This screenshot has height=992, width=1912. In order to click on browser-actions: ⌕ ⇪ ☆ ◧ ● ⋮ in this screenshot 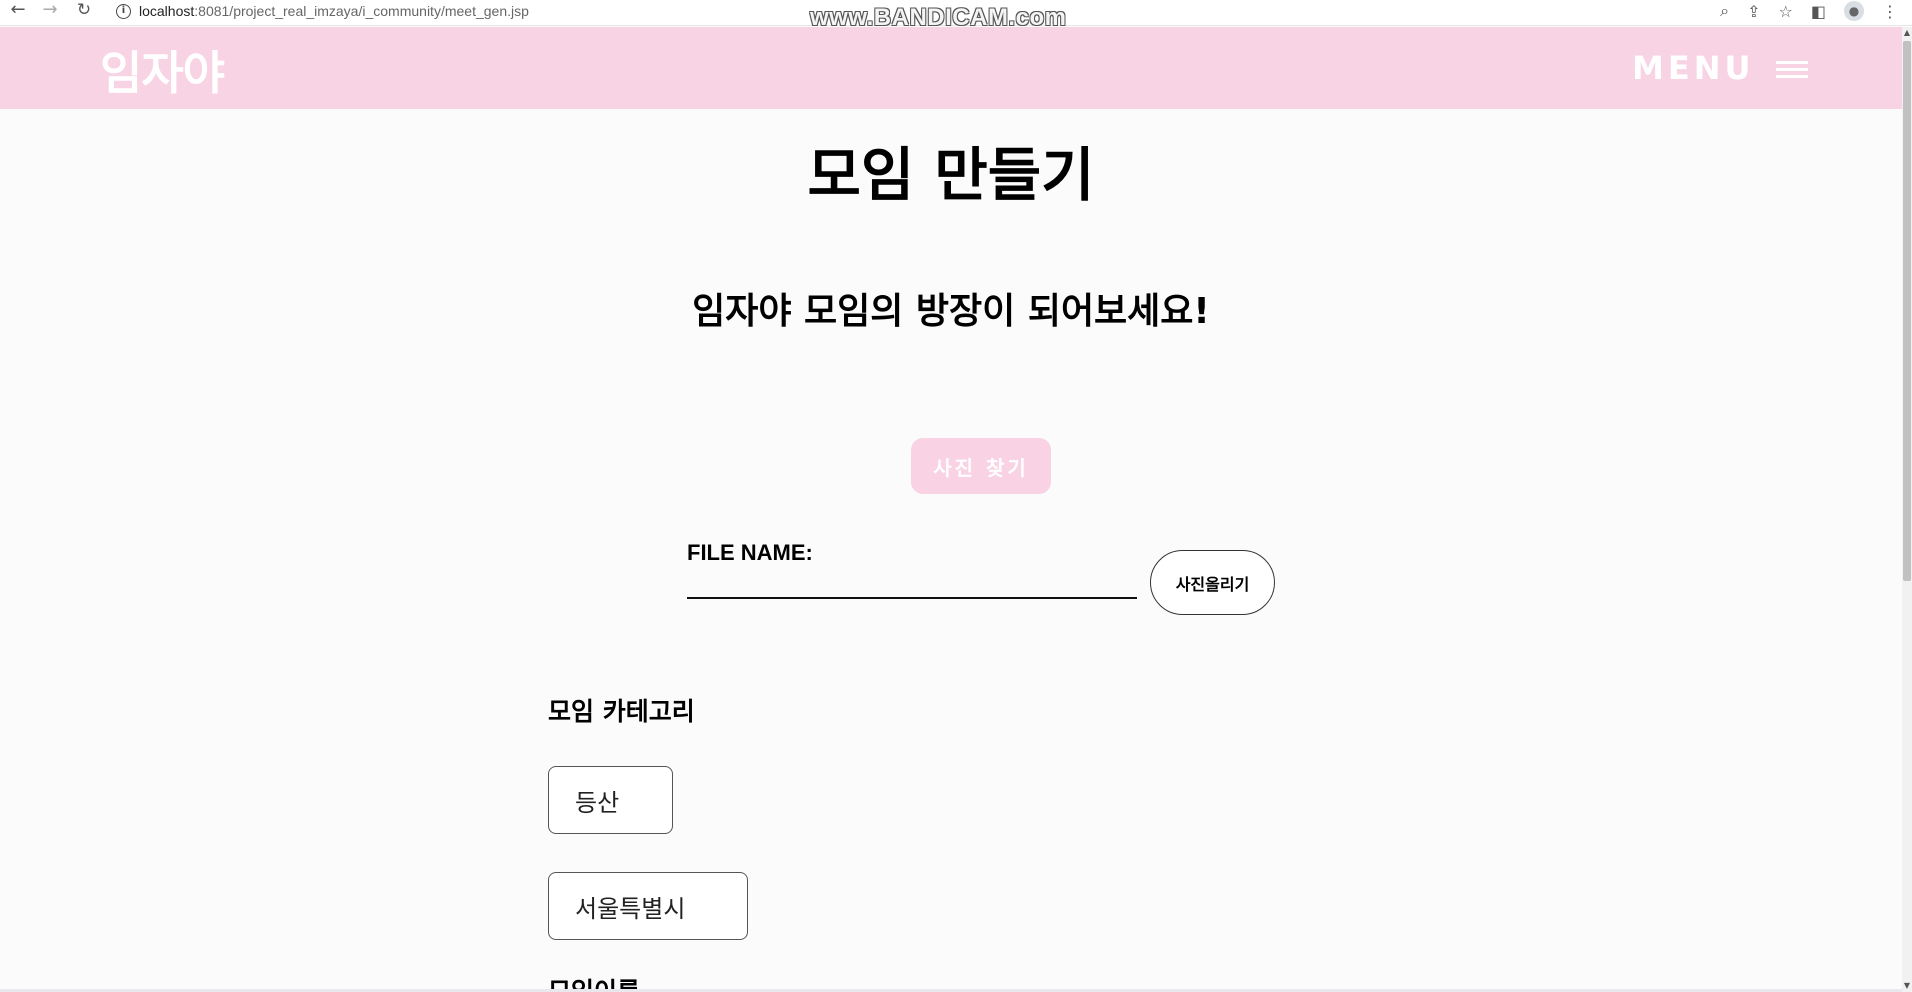, I will do `click(1809, 11)`.